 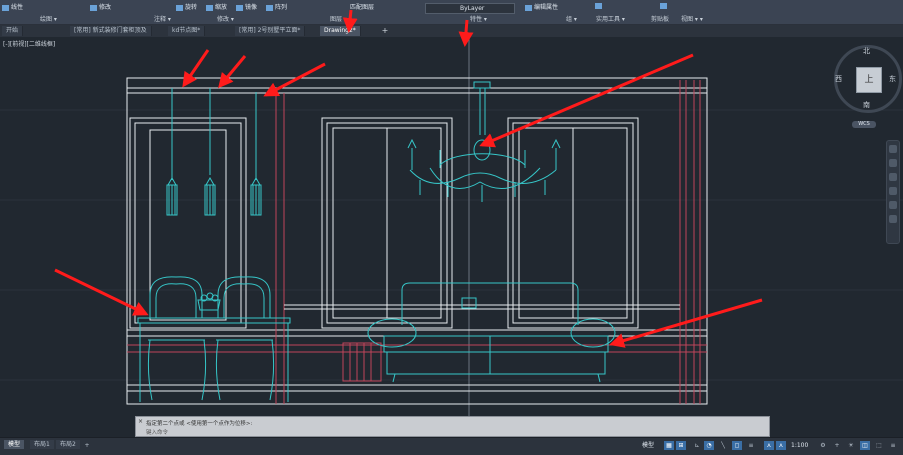 I want to click on dining-set, so click(x=214, y=339).